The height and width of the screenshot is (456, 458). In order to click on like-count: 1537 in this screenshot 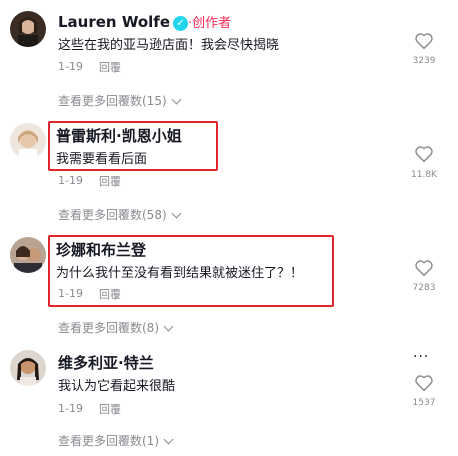, I will do `click(424, 403)`.